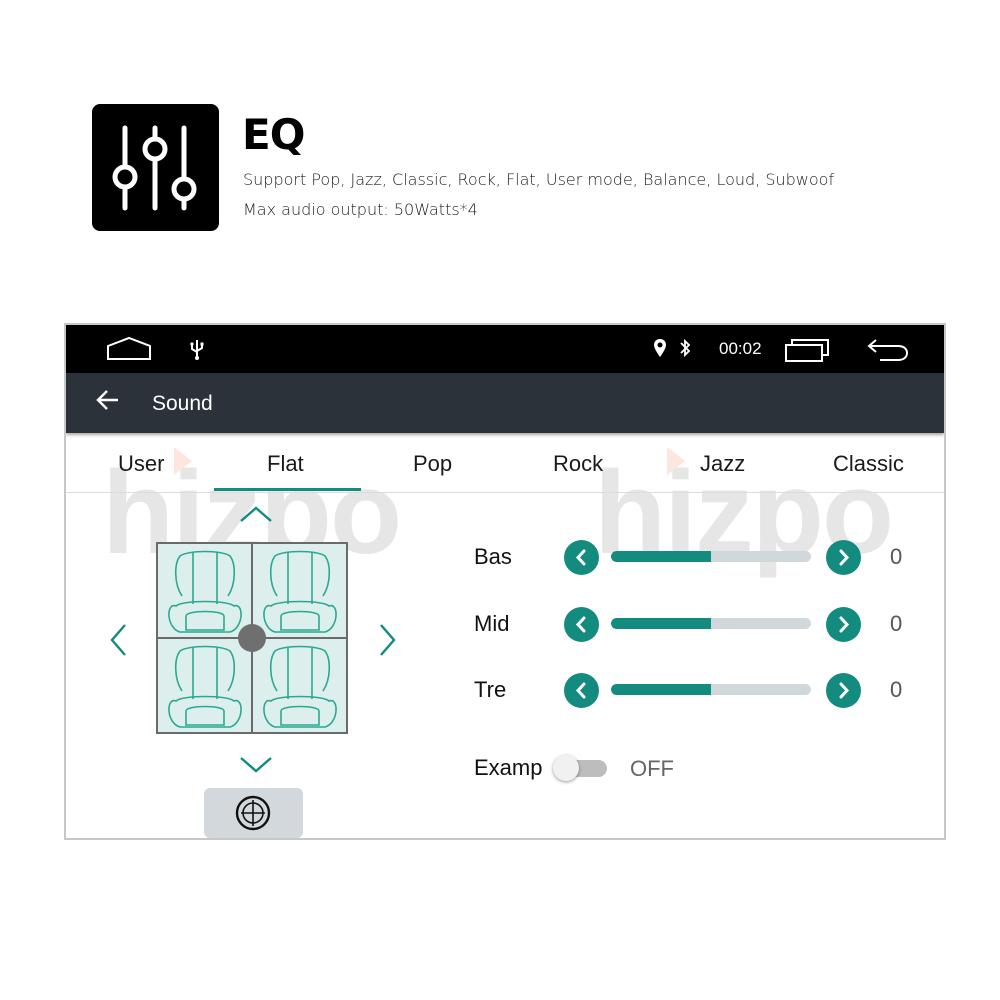 The width and height of the screenshot is (1000, 1000). I want to click on seat-rear-left, so click(205, 686).